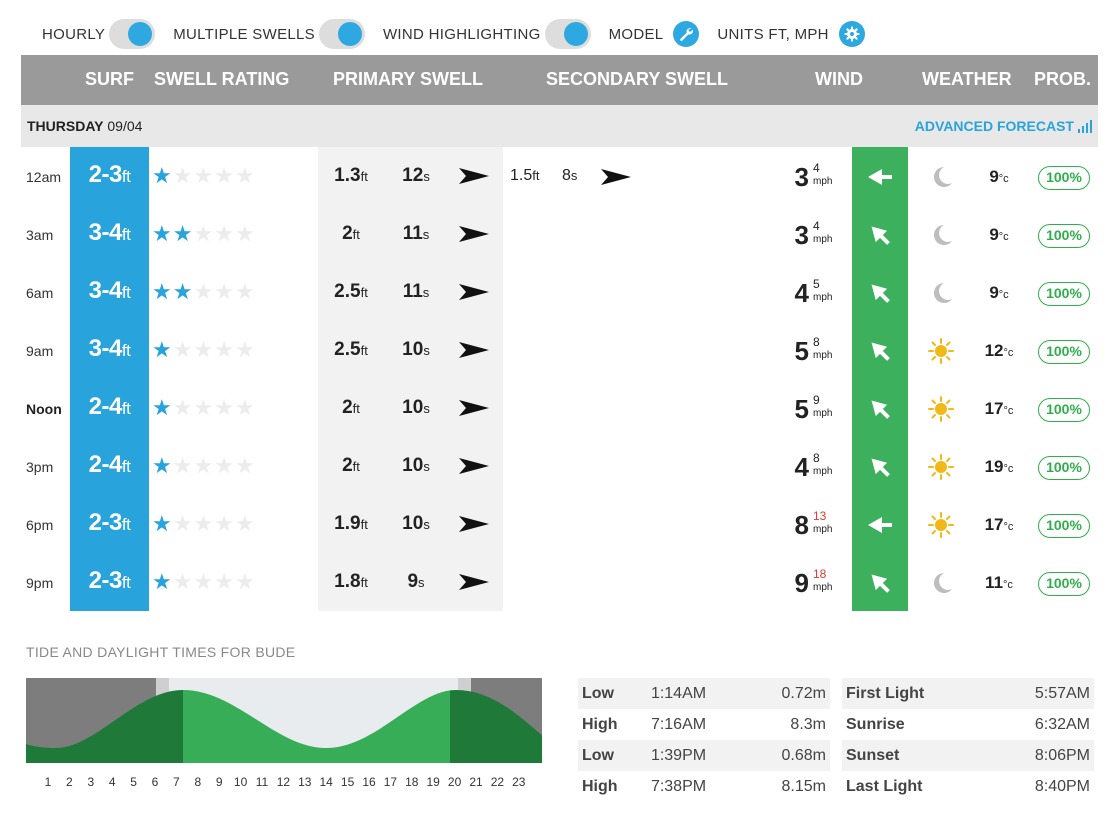 This screenshot has width=1115, height=813. Describe the element at coordinates (416, 581) in the screenshot. I see `primary-swell-period: 9s` at that location.